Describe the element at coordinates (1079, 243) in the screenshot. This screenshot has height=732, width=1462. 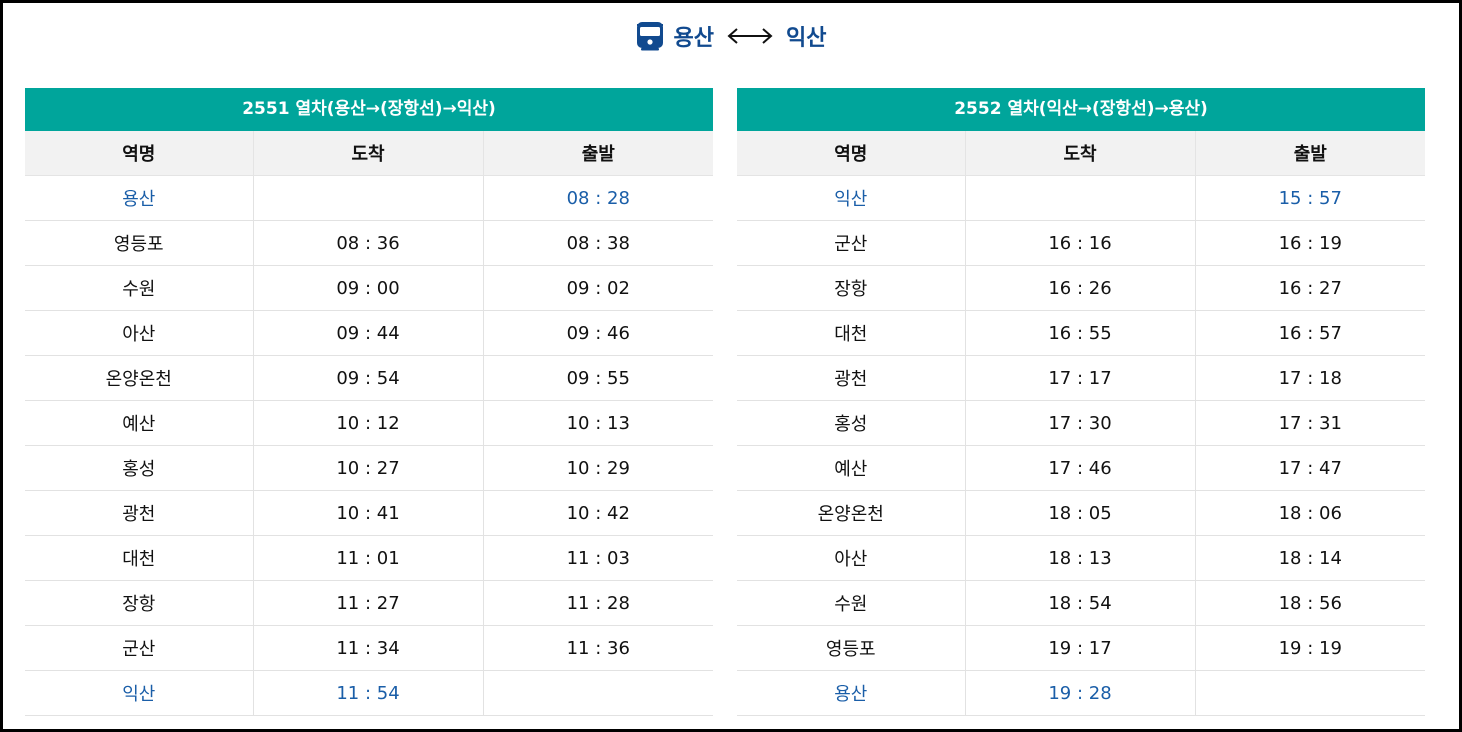
I see `arrival-cell: 16` at that location.